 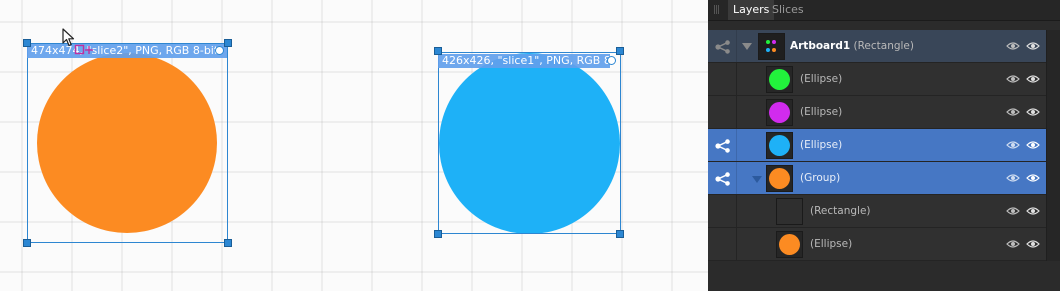 I want to click on selection-box-slice1, so click(x=529, y=143).